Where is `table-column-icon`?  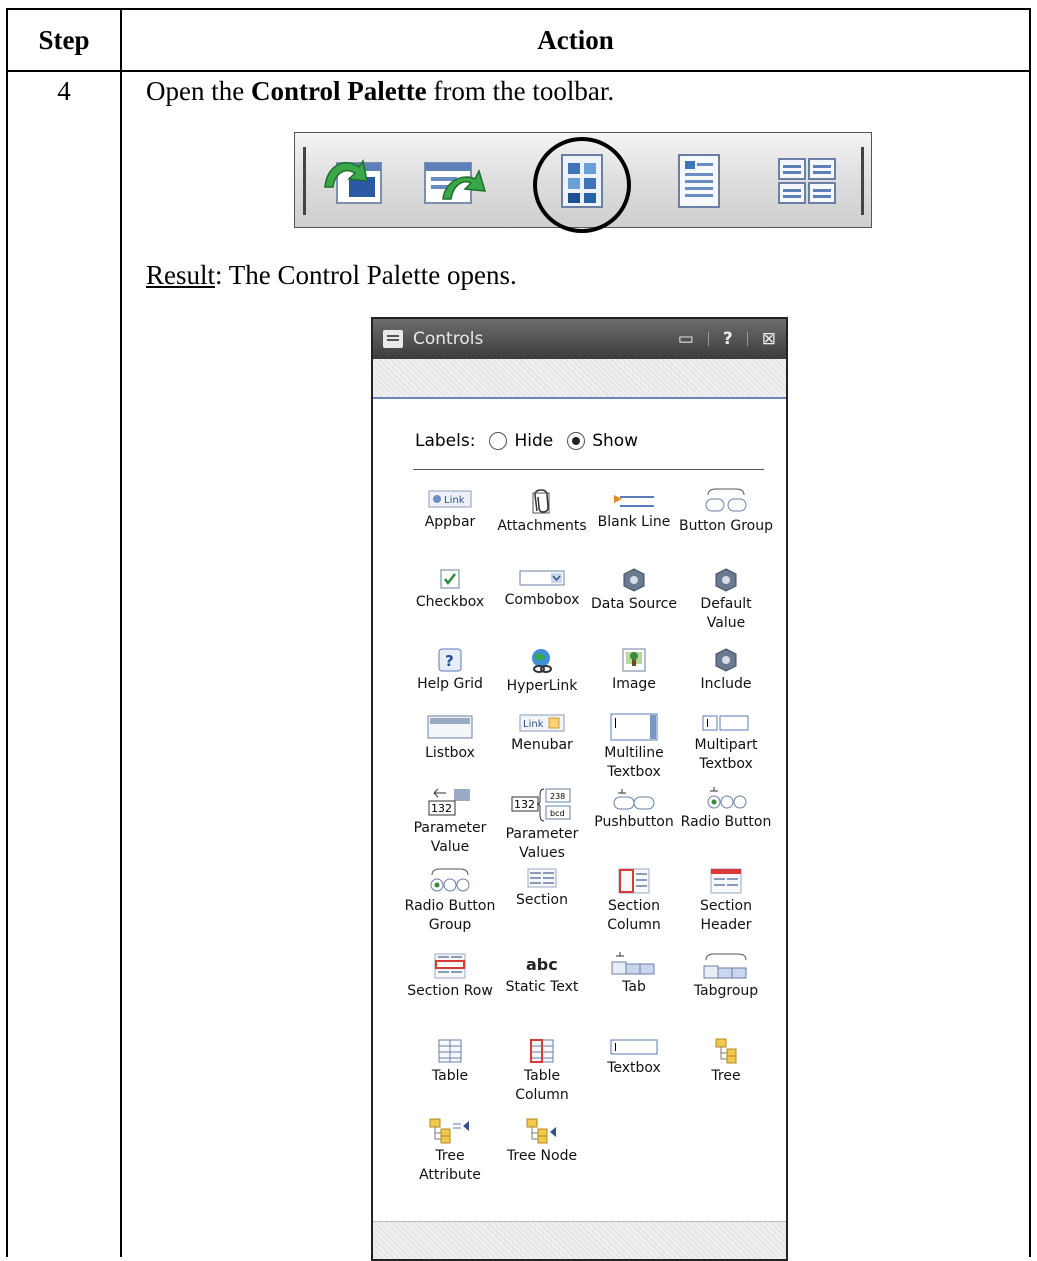 table-column-icon is located at coordinates (542, 1051).